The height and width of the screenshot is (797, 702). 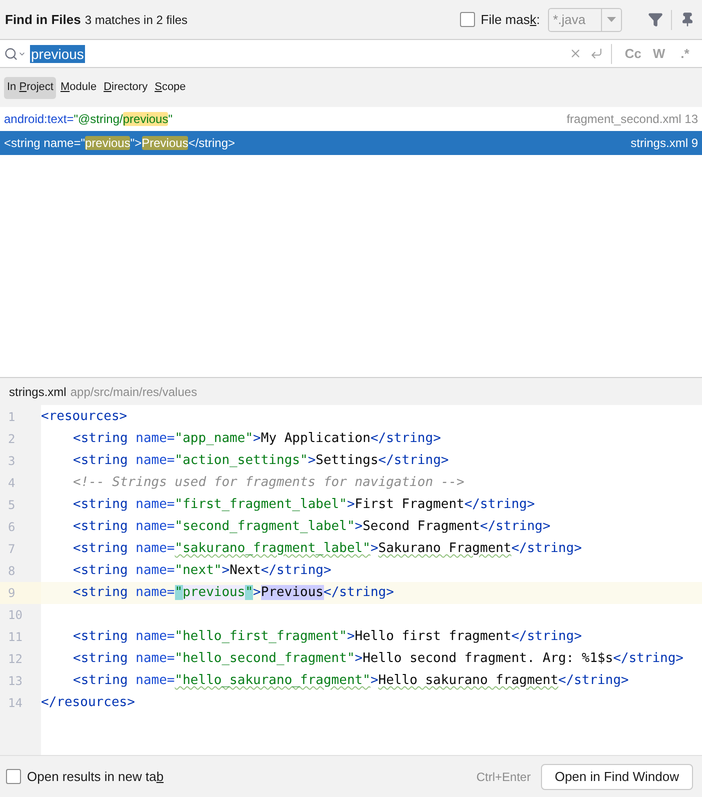 What do you see at coordinates (88, 703) in the screenshot?
I see `code-line: </resources>` at bounding box center [88, 703].